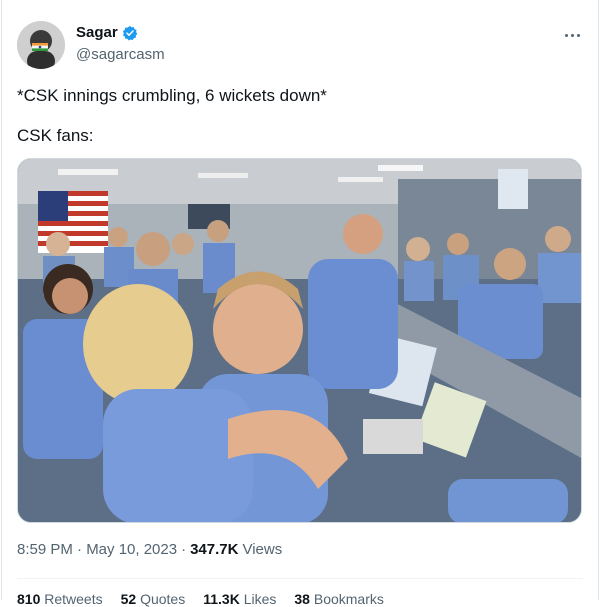 The image size is (600, 607). I want to click on stat-bookmarks: 38 Bookmarks, so click(339, 599).